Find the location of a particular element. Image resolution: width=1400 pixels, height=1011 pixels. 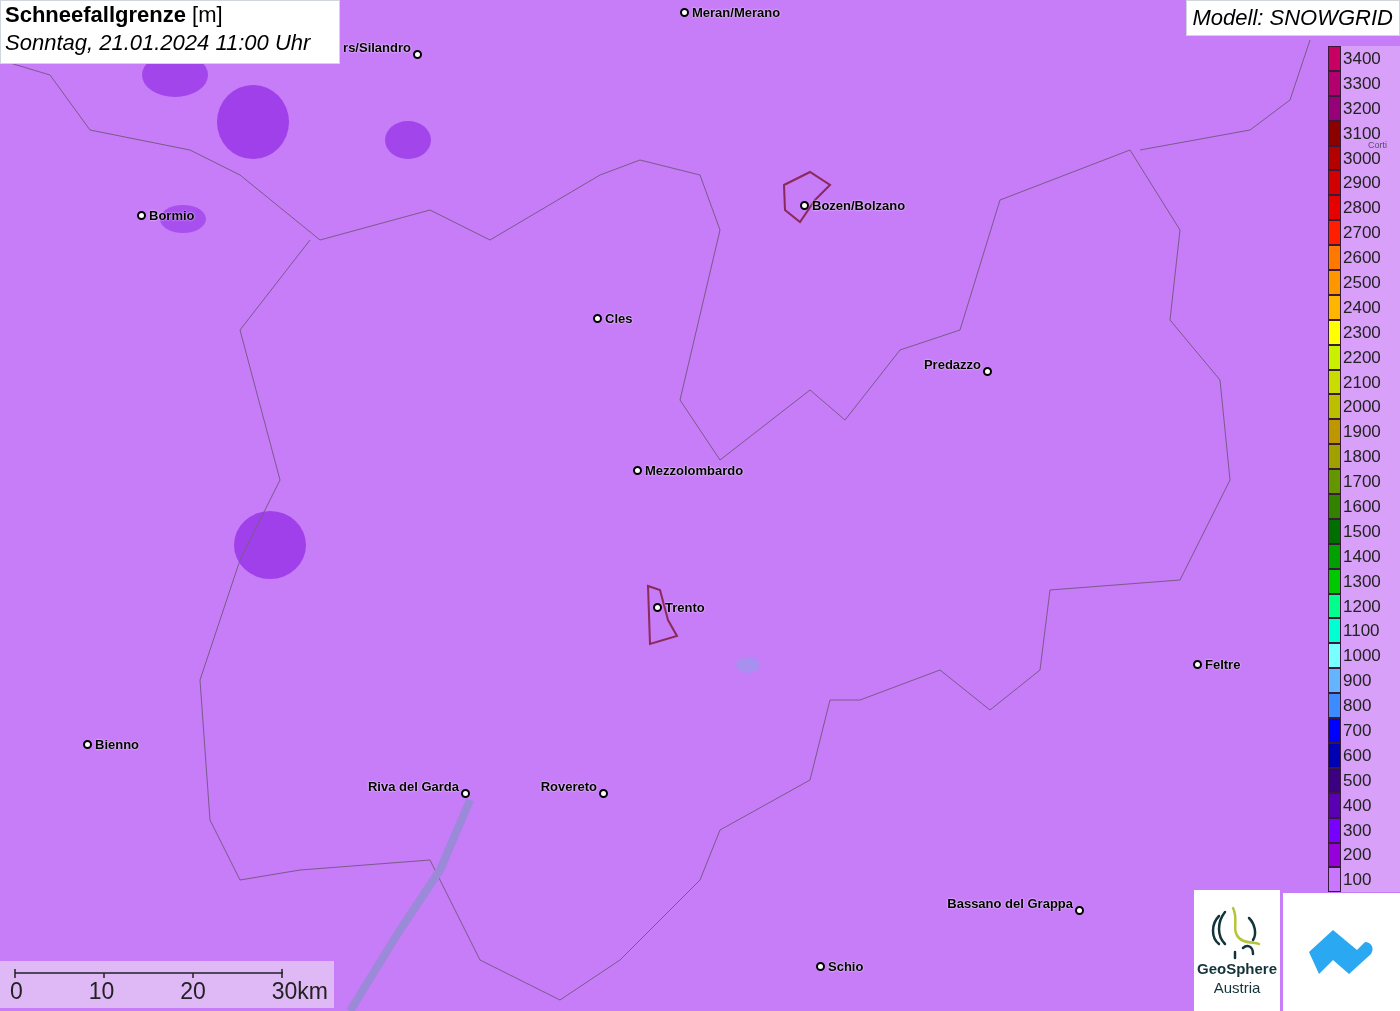

city-label: Mezzolombardo is located at coordinates (694, 470).